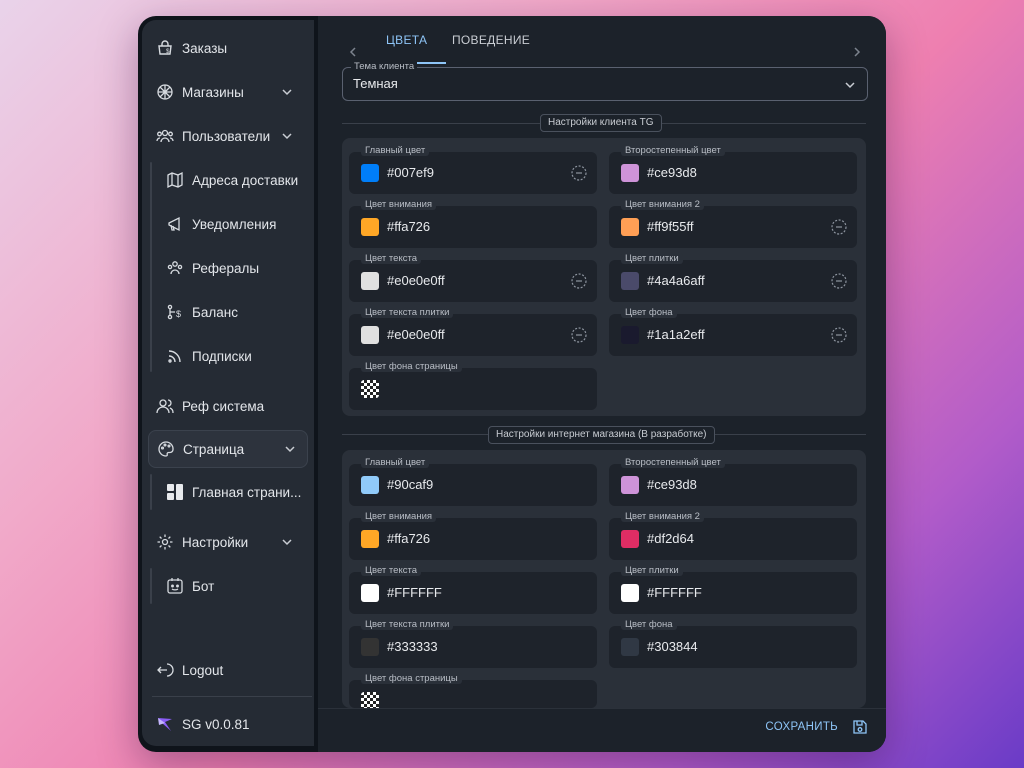 Image resolution: width=1024 pixels, height=768 pixels. What do you see at coordinates (652, 570) in the screenshot?
I see `field-label: Цвет плитки` at bounding box center [652, 570].